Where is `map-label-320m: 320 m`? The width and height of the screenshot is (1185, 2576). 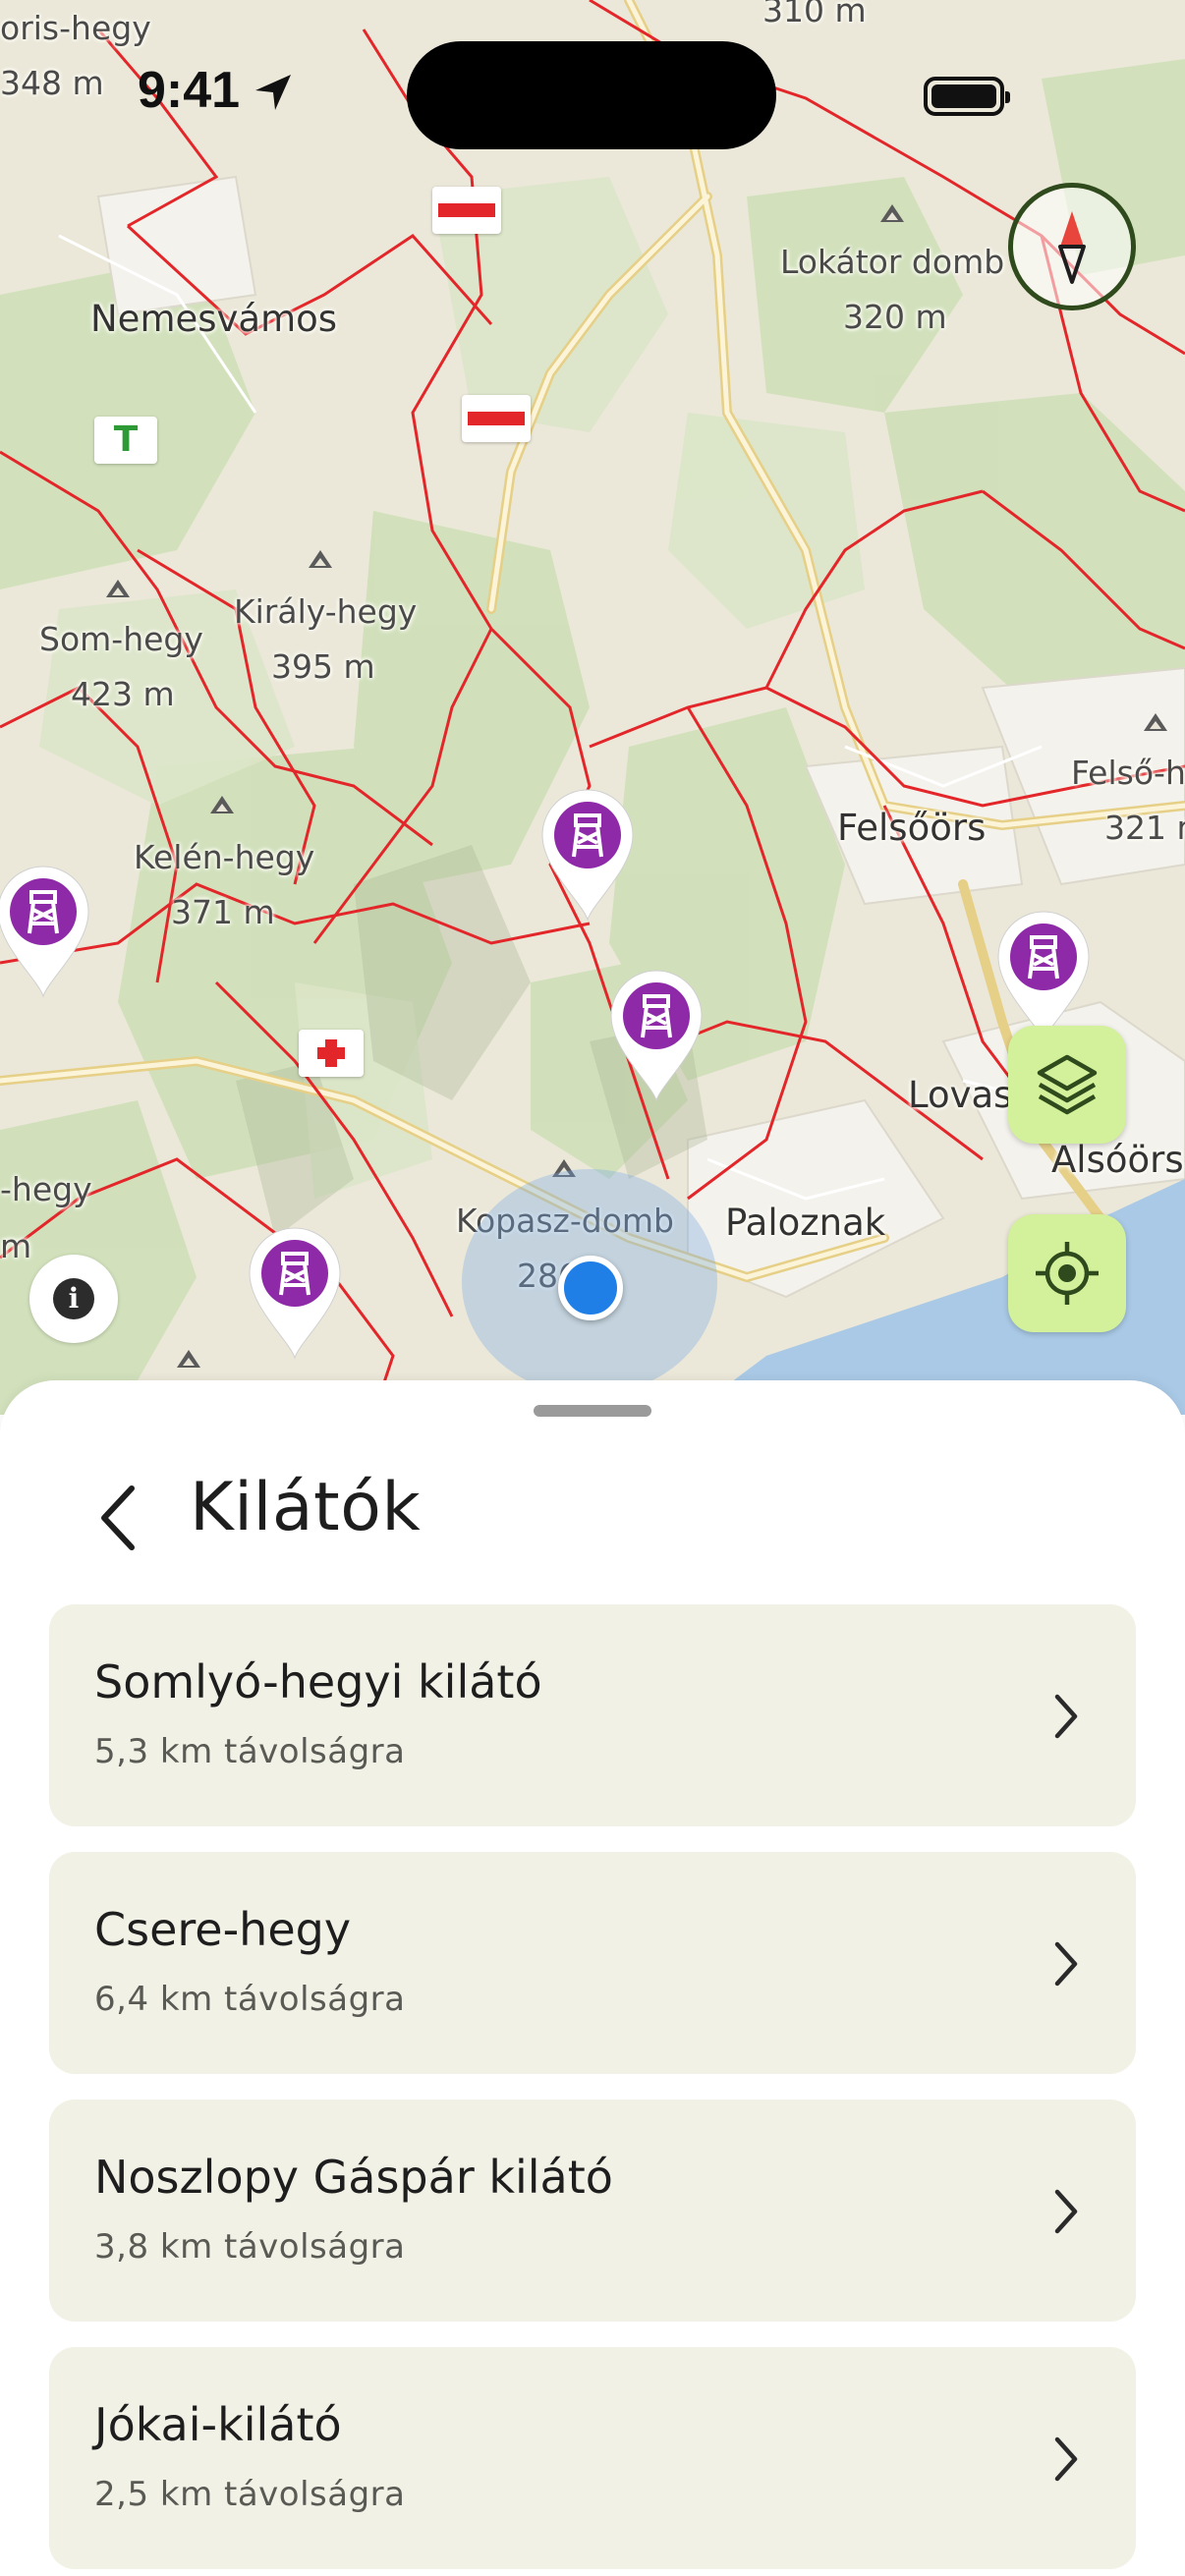 map-label-320m: 320 m is located at coordinates (895, 317).